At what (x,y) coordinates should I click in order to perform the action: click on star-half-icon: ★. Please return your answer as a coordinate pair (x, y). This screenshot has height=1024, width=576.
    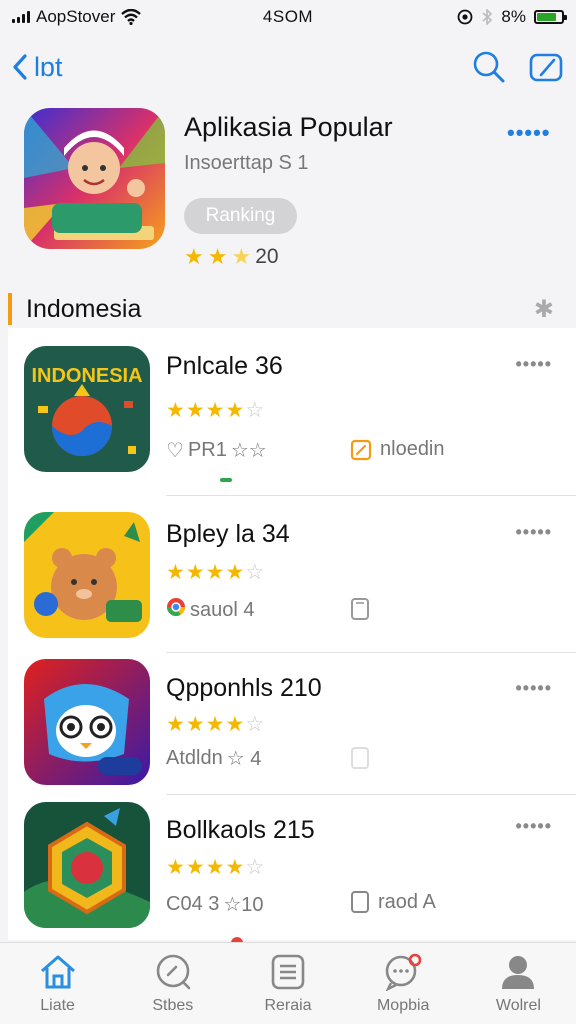
    Looking at the image, I should click on (241, 256).